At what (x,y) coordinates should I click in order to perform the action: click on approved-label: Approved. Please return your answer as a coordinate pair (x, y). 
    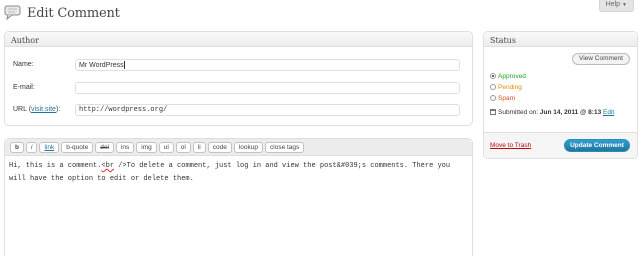
    Looking at the image, I should click on (512, 76).